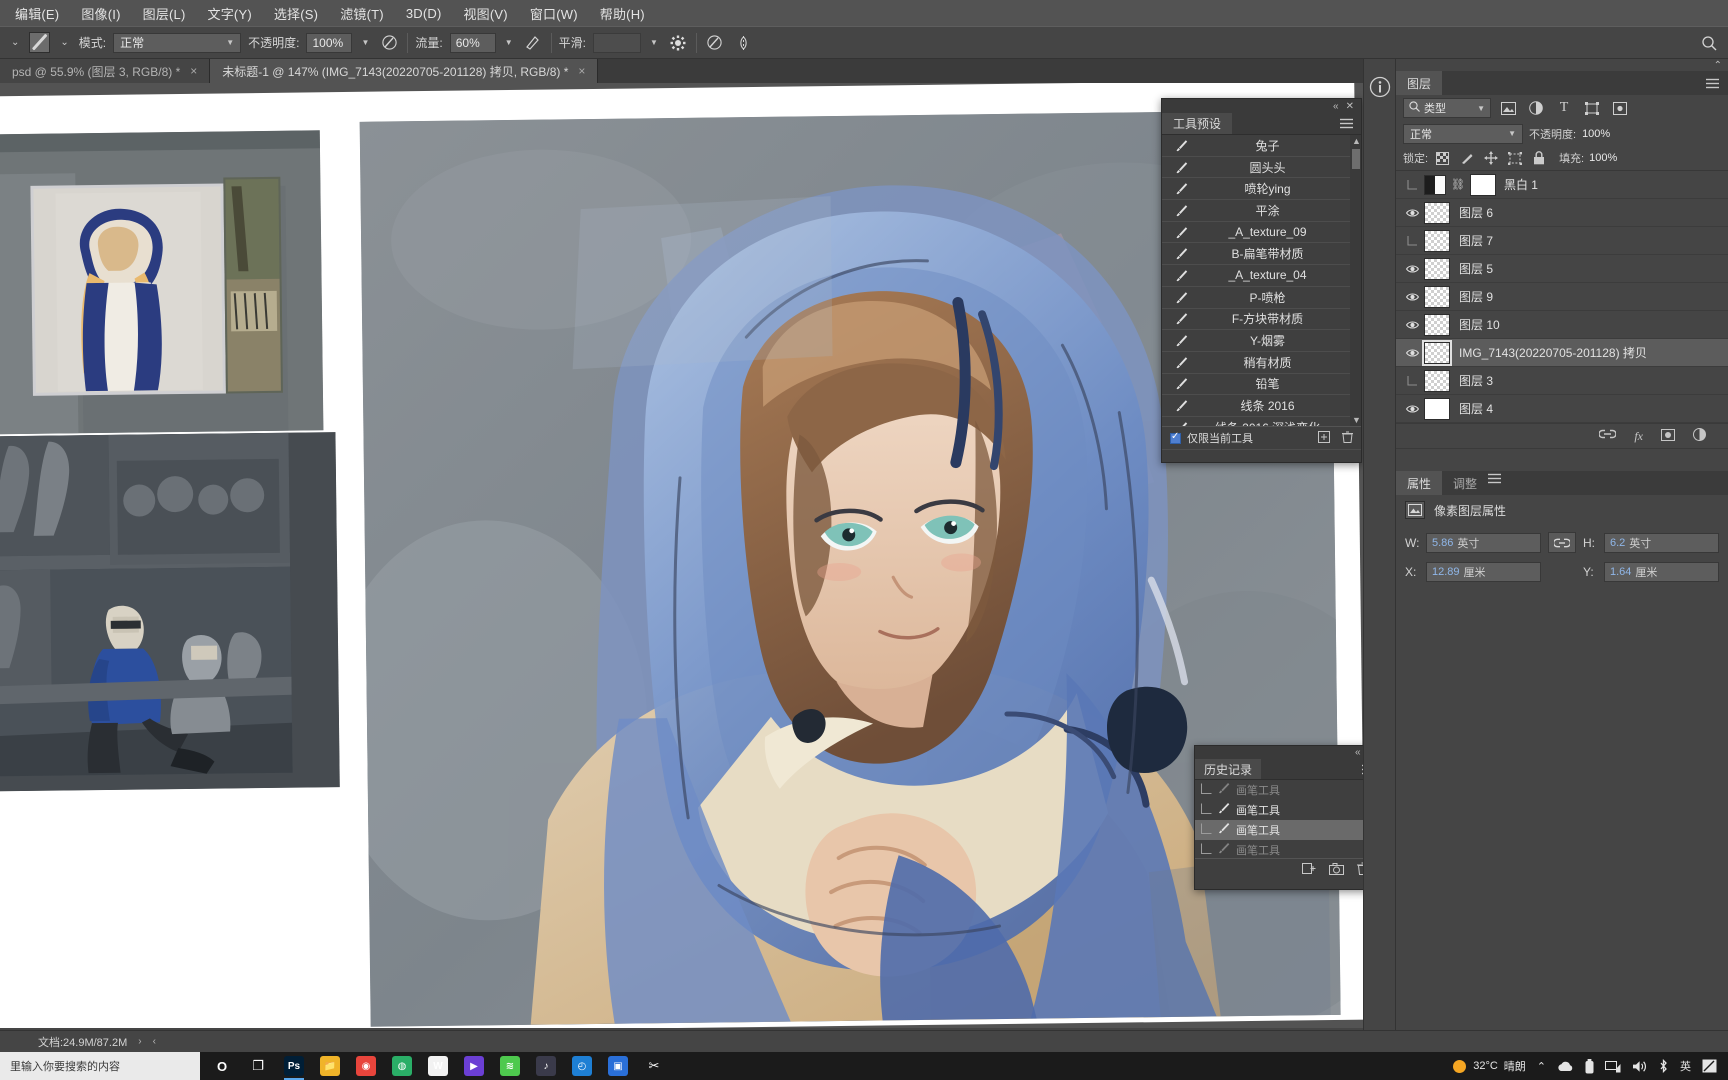 This screenshot has width=1728, height=1080. I want to click on weather-widget: 32°C 晴朗, so click(1489, 1066).